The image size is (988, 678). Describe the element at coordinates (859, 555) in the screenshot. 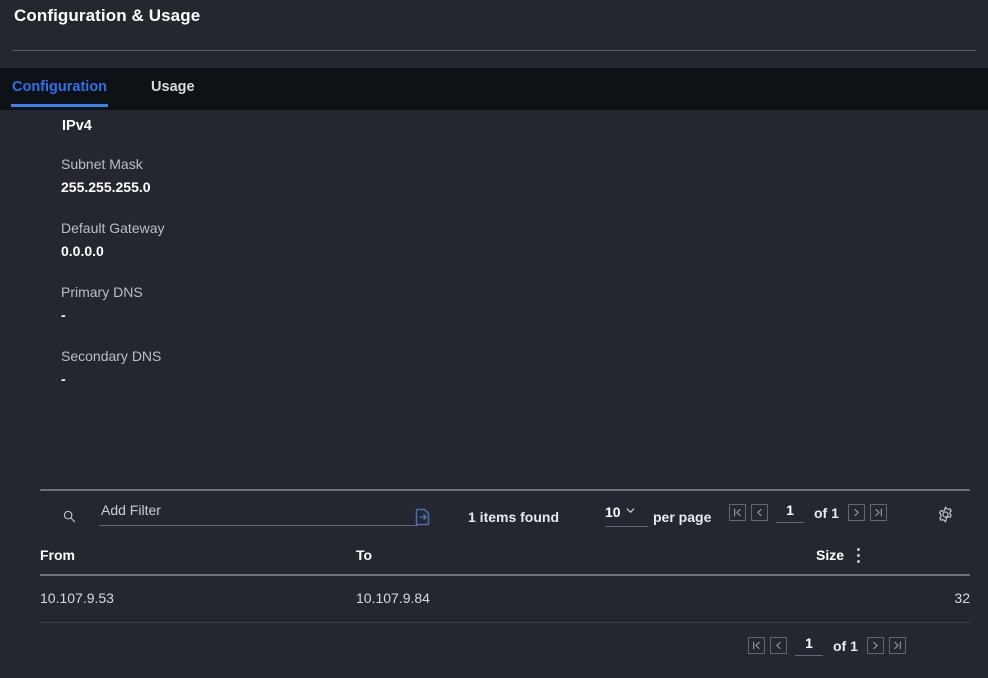

I see `column-options-icon` at that location.